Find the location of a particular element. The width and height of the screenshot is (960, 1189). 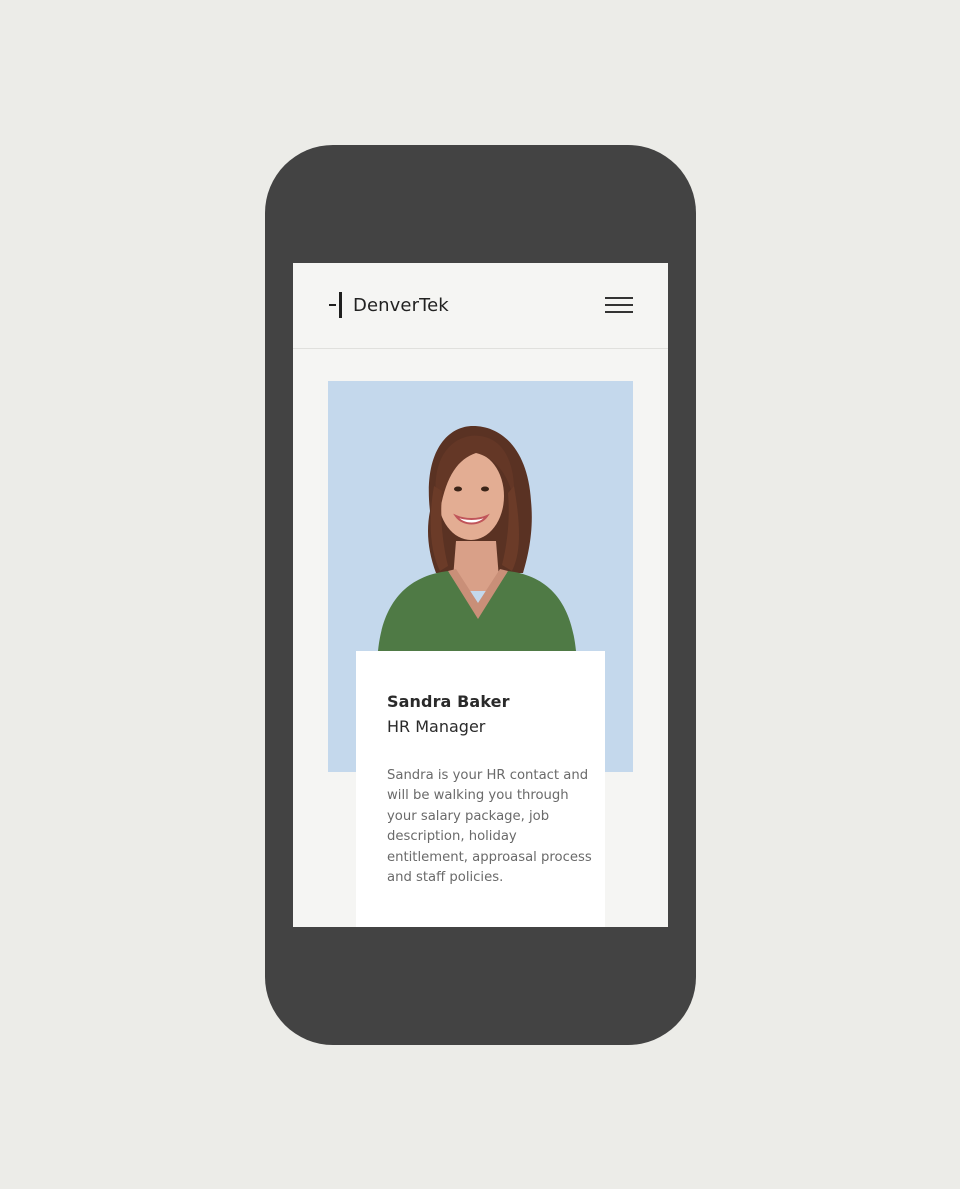

hamburger-menu-icon is located at coordinates (619, 305).